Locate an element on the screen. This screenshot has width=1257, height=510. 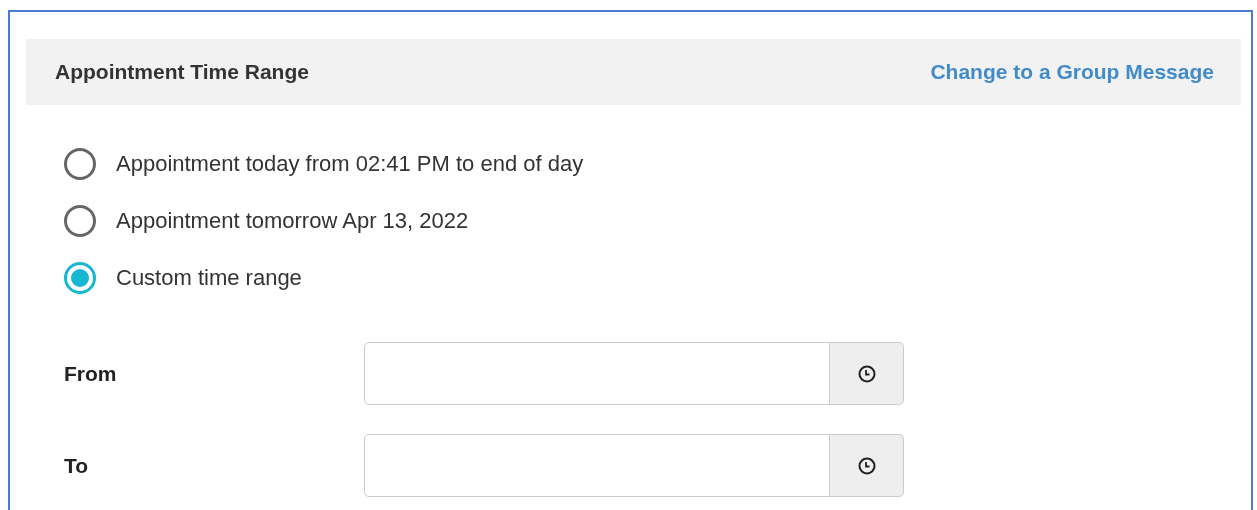
option-label: Appointment tomorrow Apr 13, 2022 is located at coordinates (292, 220).